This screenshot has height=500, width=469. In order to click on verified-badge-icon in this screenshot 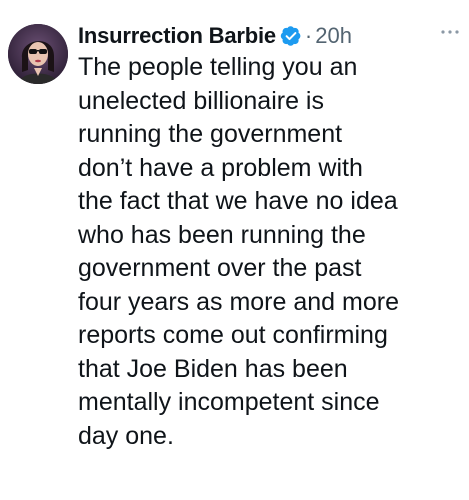, I will do `click(291, 36)`.